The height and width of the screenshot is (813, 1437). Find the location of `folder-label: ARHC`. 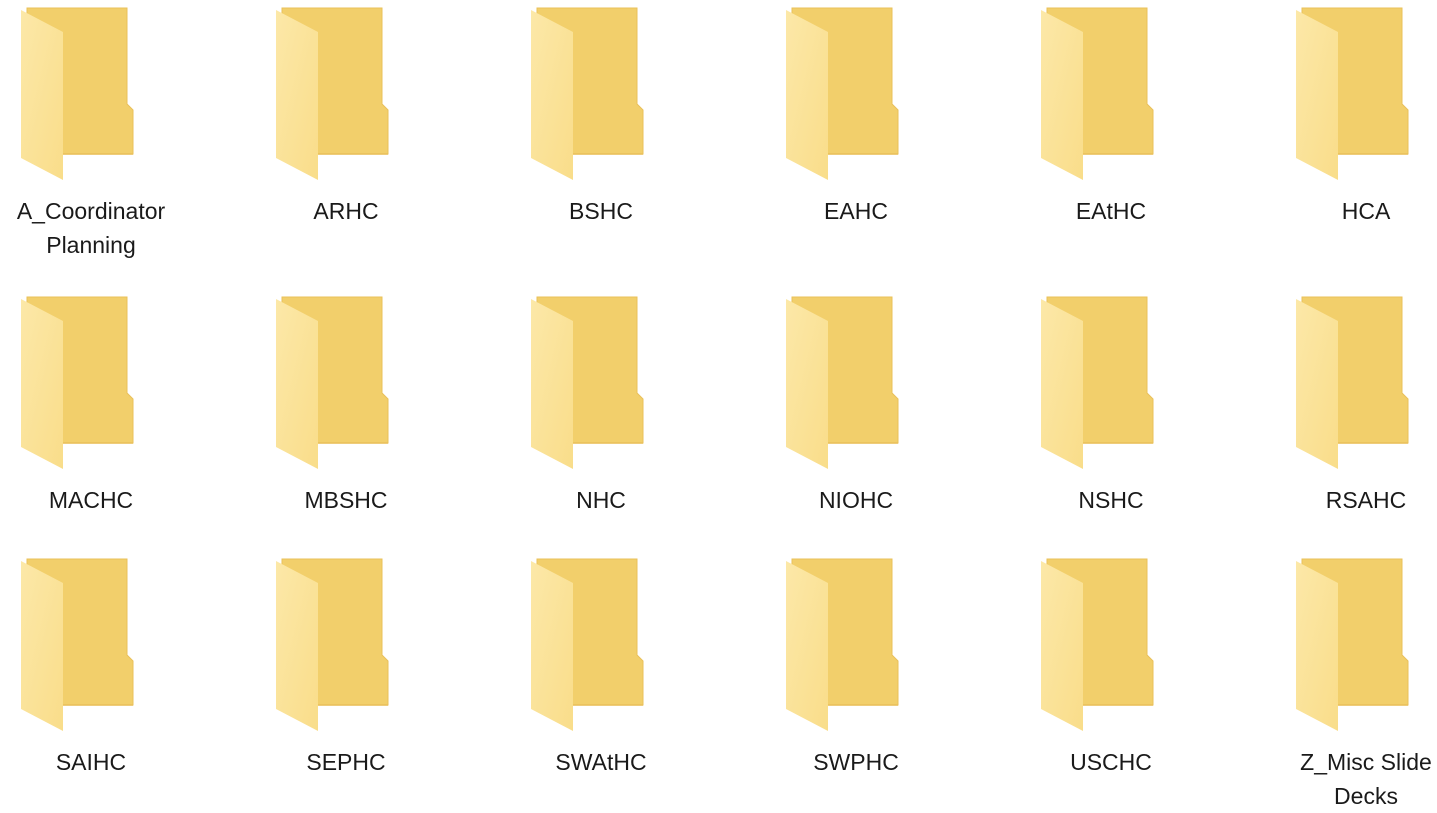

folder-label: ARHC is located at coordinates (346, 211).